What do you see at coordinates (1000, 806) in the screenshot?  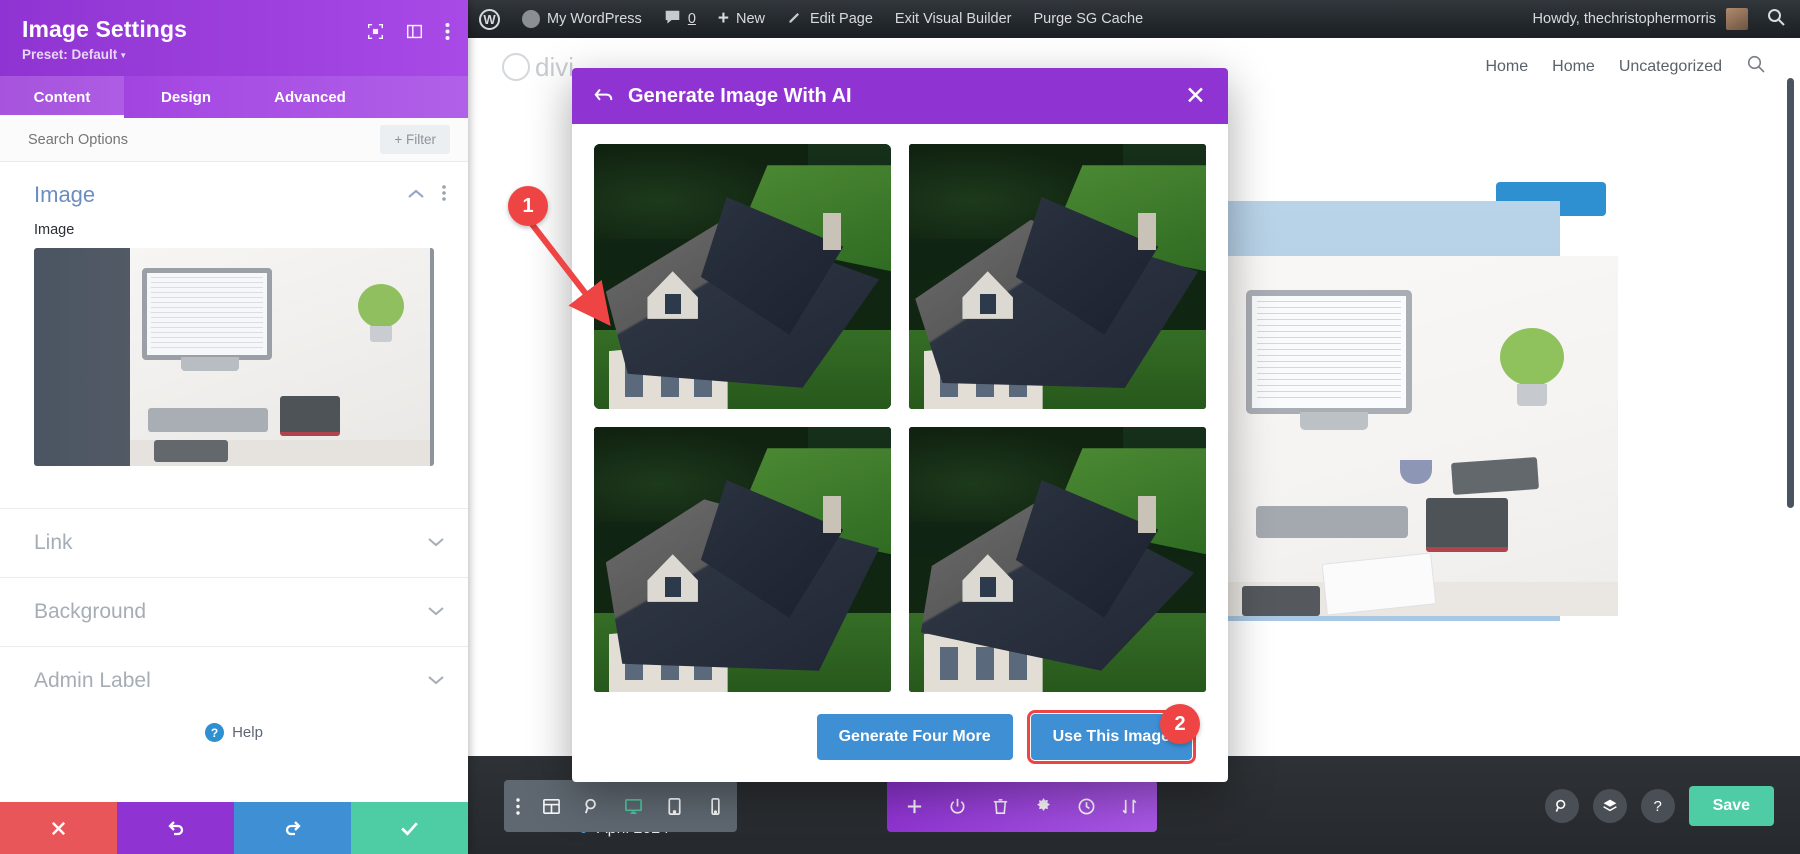 I see `trash-icon` at bounding box center [1000, 806].